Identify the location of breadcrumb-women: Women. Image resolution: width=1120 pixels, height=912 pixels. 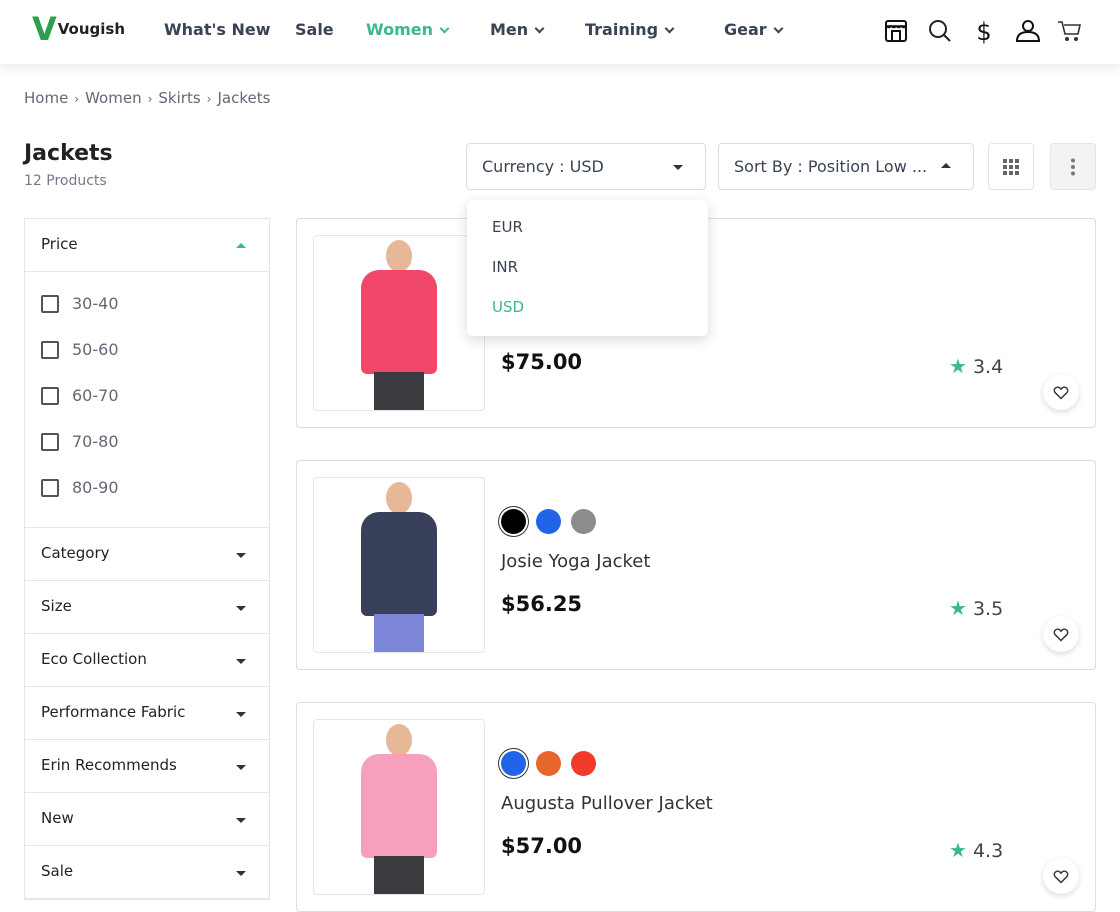
(113, 98).